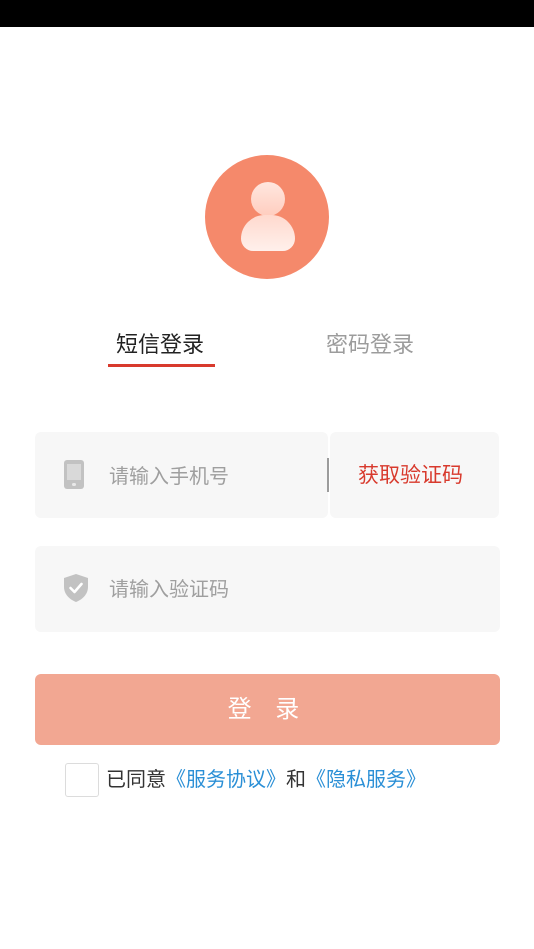  I want to click on shield-check-icon, so click(76, 588).